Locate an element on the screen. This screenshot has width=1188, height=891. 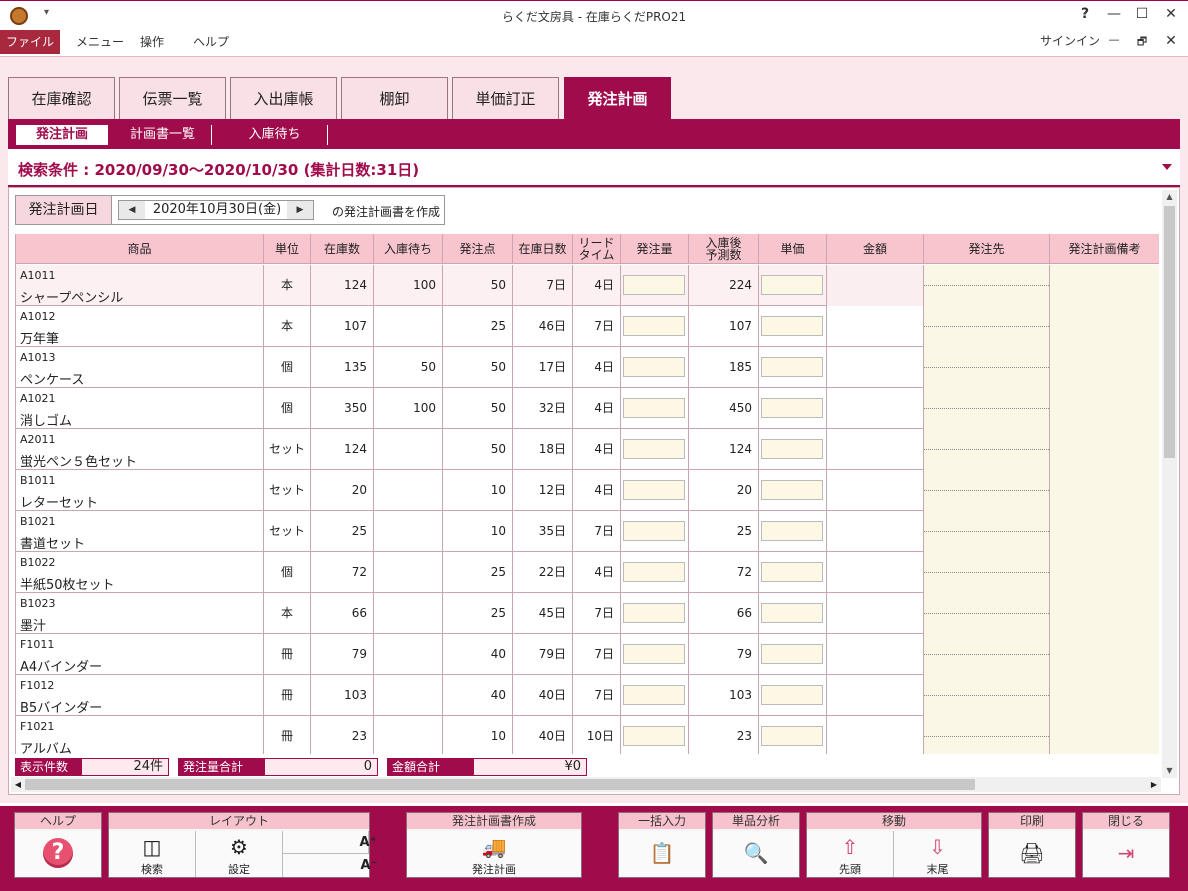
scroll-left-icon: ◀ is located at coordinates (18, 784).